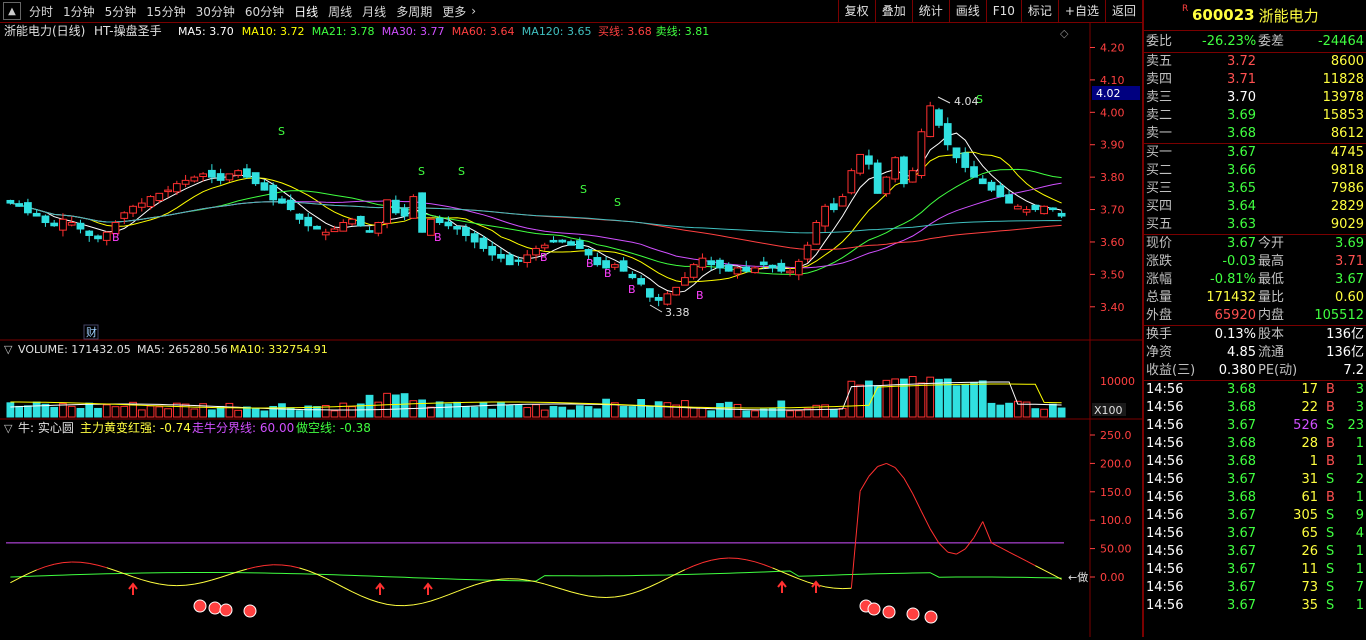 This screenshot has width=1366, height=640. Describe the element at coordinates (165, 11) in the screenshot. I see `period-tab: 15分钟` at that location.